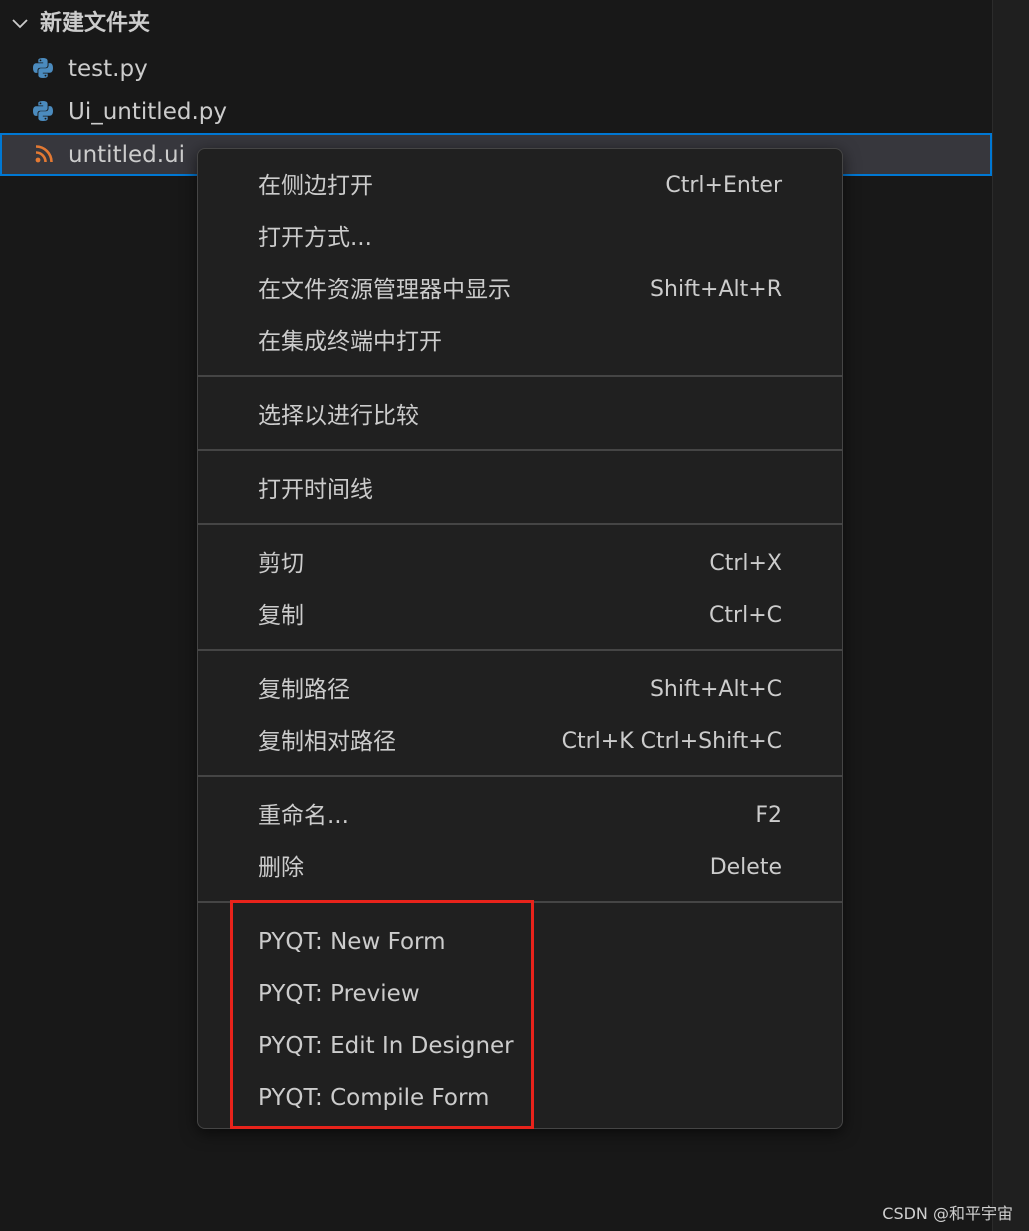  What do you see at coordinates (520, 290) in the screenshot?
I see `menu-item-reveal-in-explorer: 在文件资源管理器中显示 Shift+Alt+R` at bounding box center [520, 290].